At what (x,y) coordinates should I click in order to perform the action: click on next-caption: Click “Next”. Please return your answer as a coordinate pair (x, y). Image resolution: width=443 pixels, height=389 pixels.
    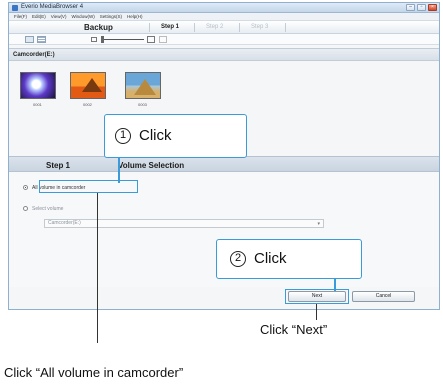
    Looking at the image, I should click on (294, 329).